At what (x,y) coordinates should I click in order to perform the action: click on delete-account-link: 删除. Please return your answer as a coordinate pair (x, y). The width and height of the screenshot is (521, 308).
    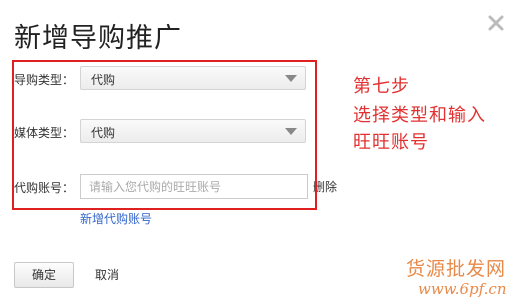
    Looking at the image, I should click on (325, 186).